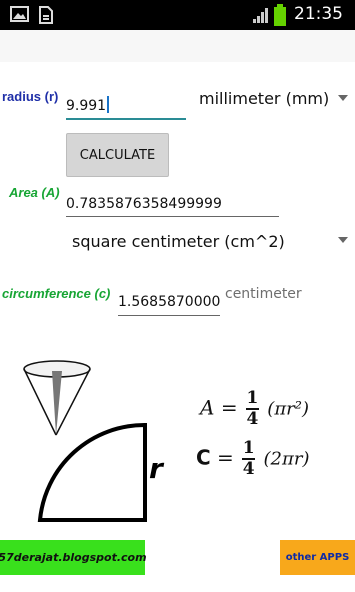 Image resolution: width=355 pixels, height=592 pixels. What do you see at coordinates (207, 407) in the screenshot?
I see `area-formula-lhs: A` at bounding box center [207, 407].